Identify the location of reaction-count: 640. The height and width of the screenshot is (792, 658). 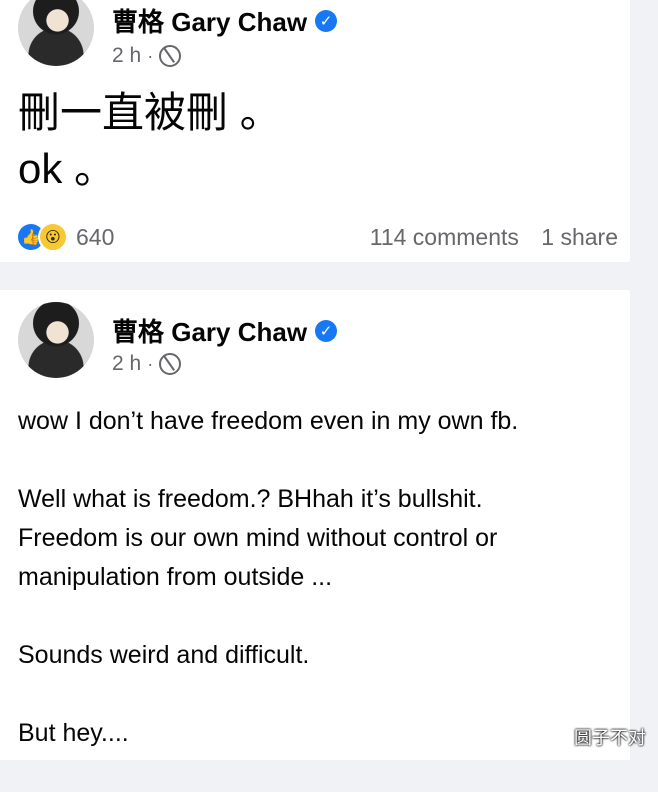
(95, 236).